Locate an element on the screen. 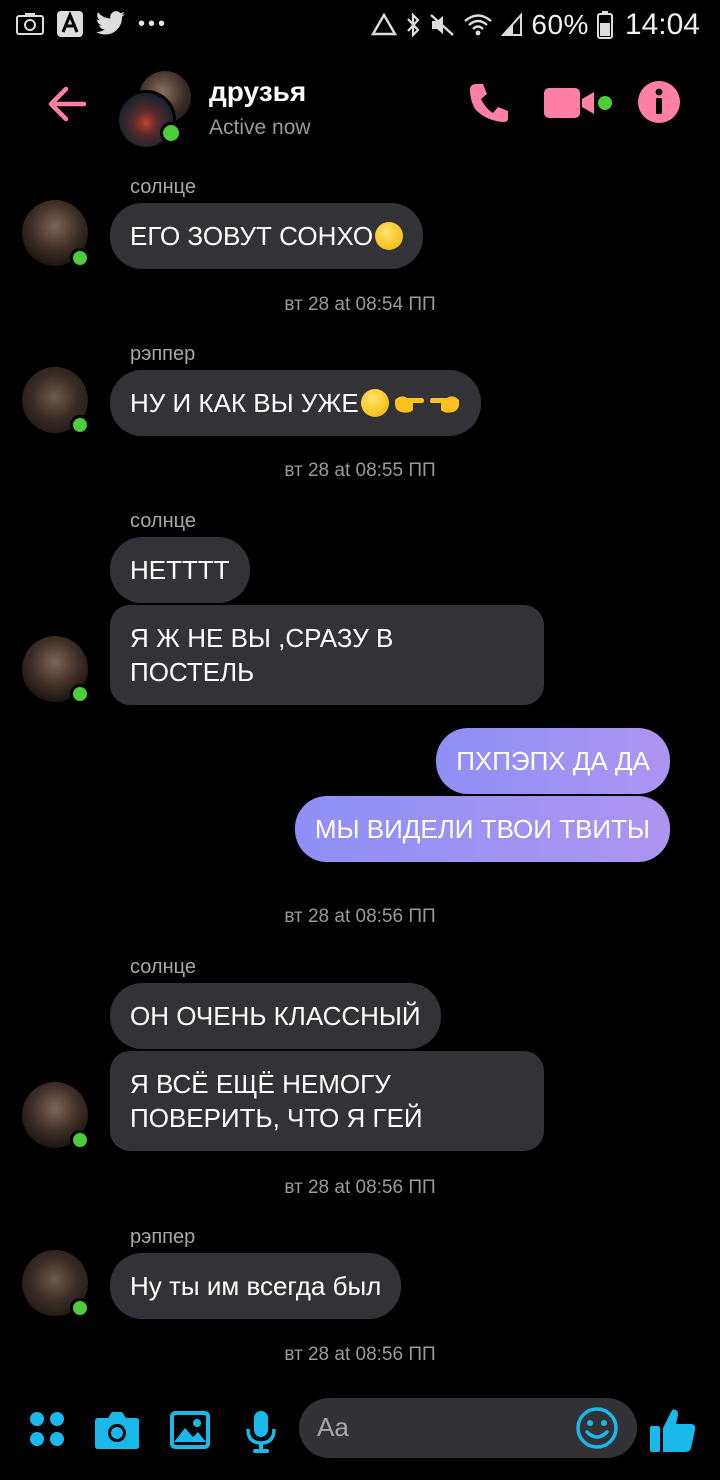  more-actions-button is located at coordinates (47, 1429).